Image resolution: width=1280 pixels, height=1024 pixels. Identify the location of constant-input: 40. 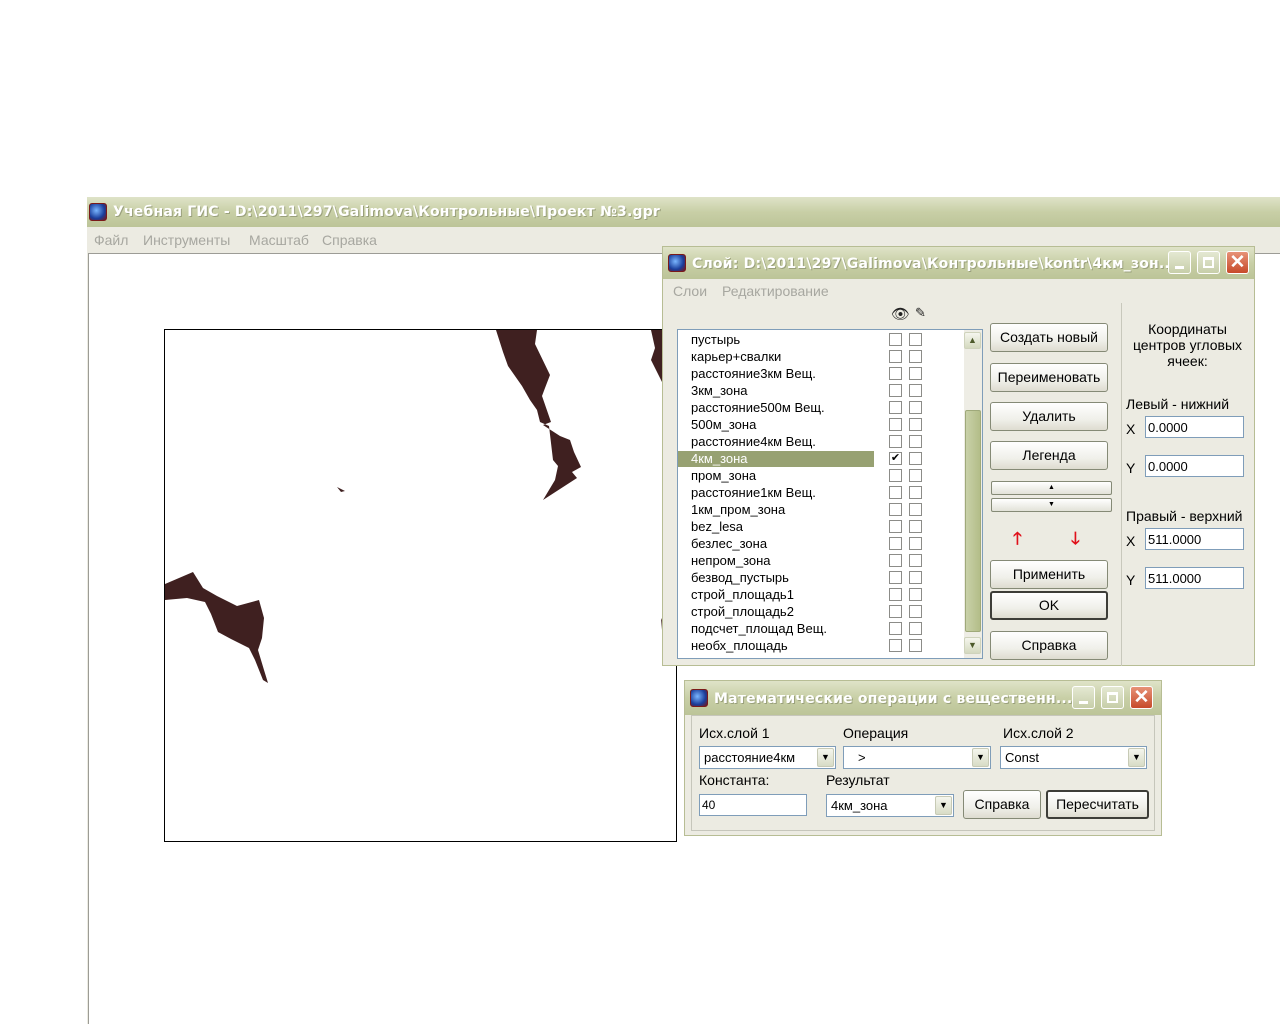
(753, 805).